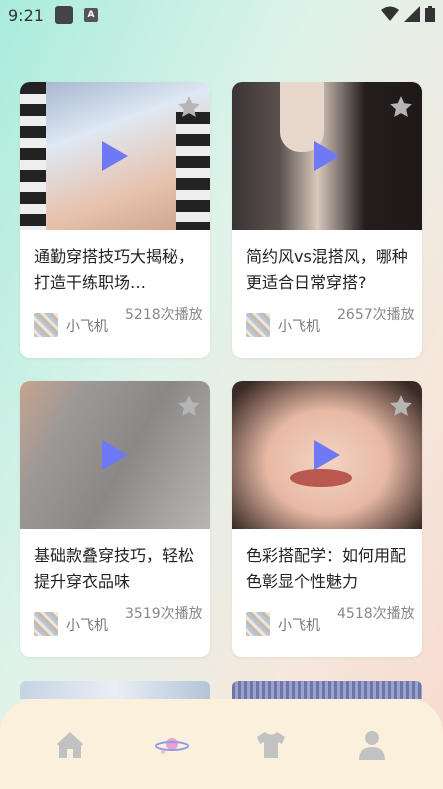  I want to click on app-notification-icon, so click(64, 15).